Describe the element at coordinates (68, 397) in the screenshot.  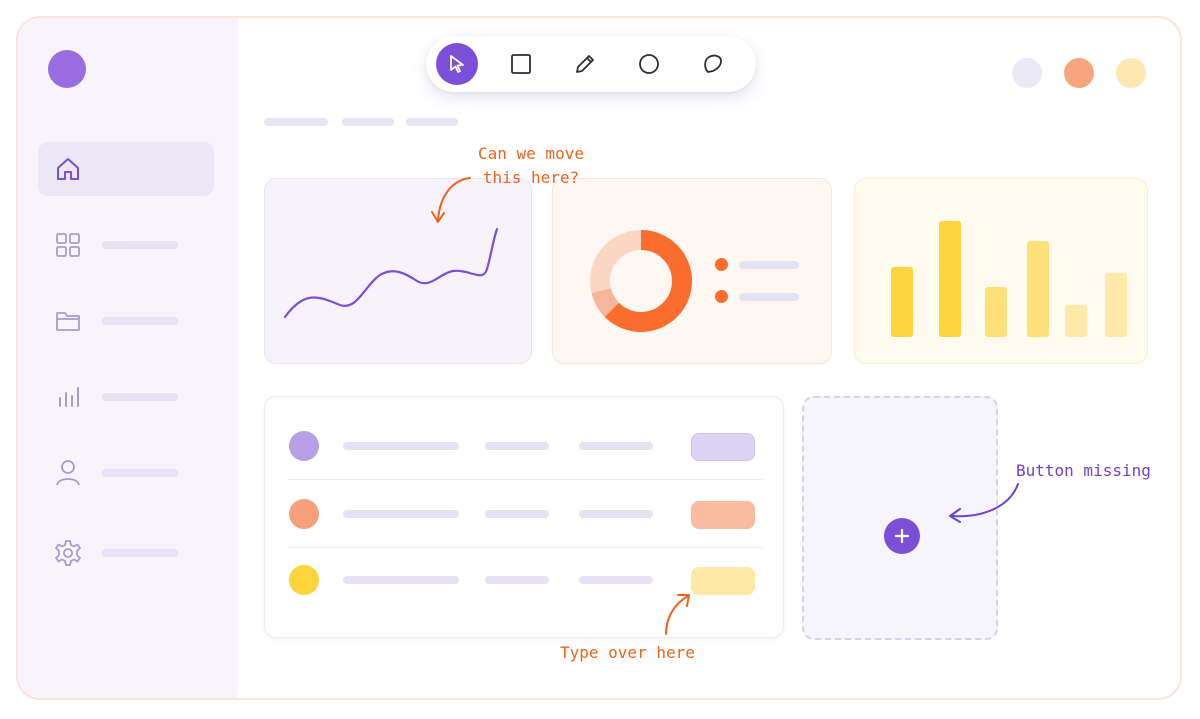
I see `bar-chart-icon` at that location.